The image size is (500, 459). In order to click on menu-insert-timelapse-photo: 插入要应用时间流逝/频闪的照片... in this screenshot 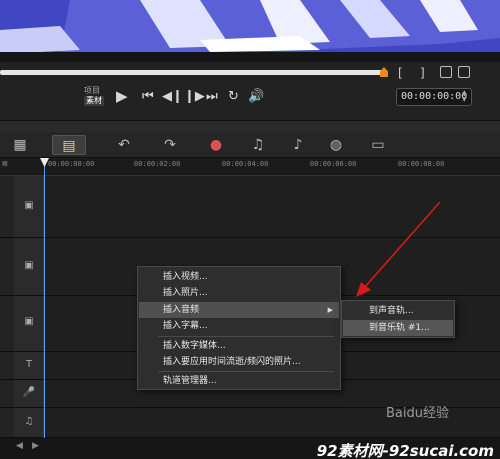, I will do `click(239, 362)`.